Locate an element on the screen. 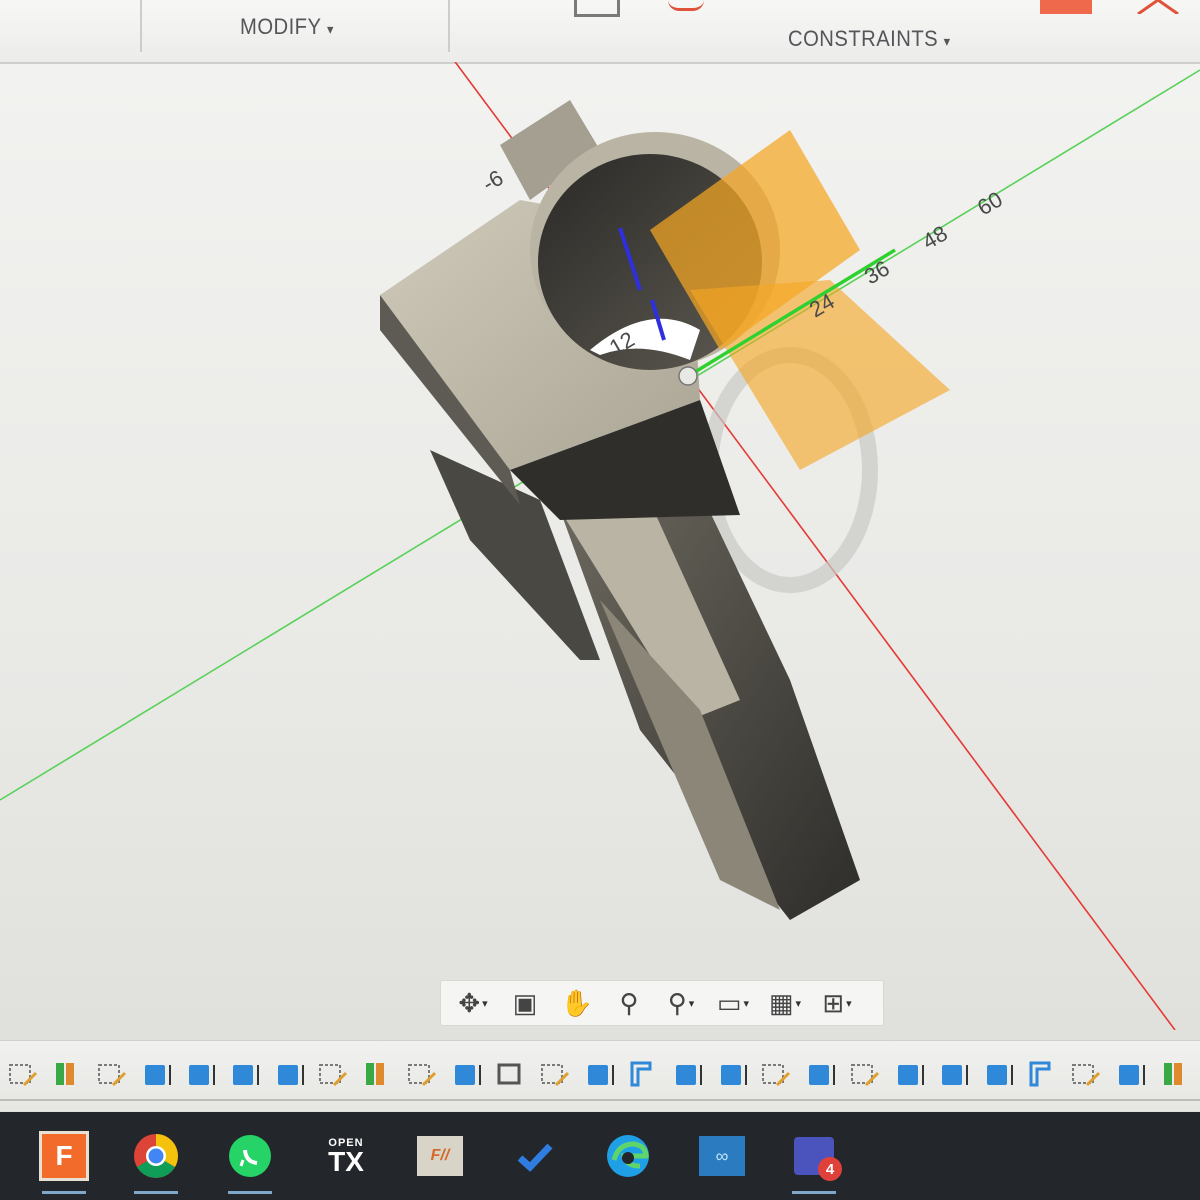 The height and width of the screenshot is (1200, 1200). zoom-button: ⚲ is located at coordinates (629, 1003).